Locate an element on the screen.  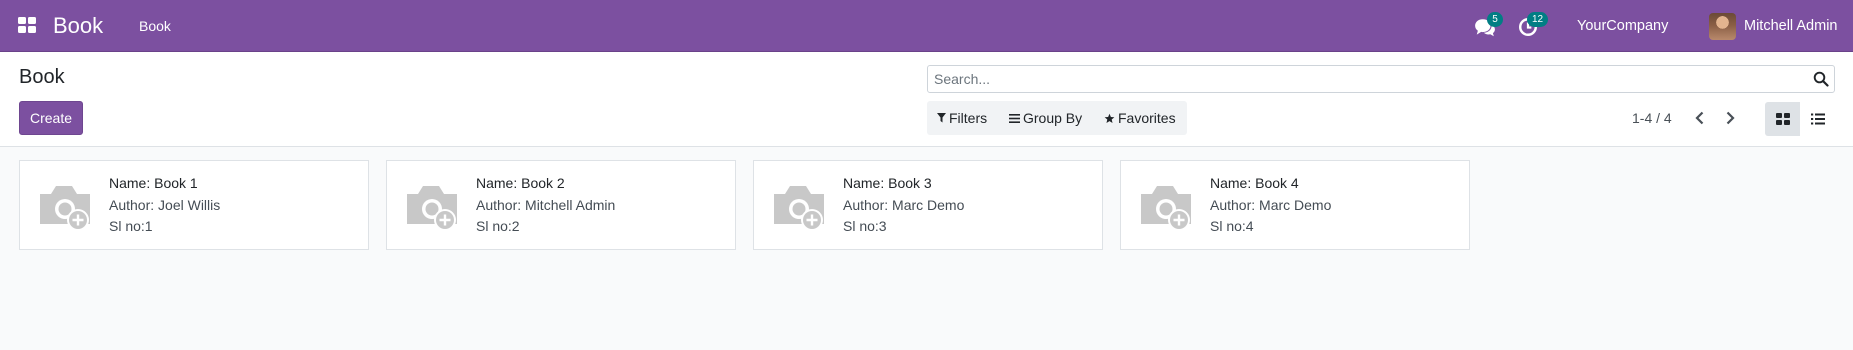
search-input is located at coordinates (1364, 79).